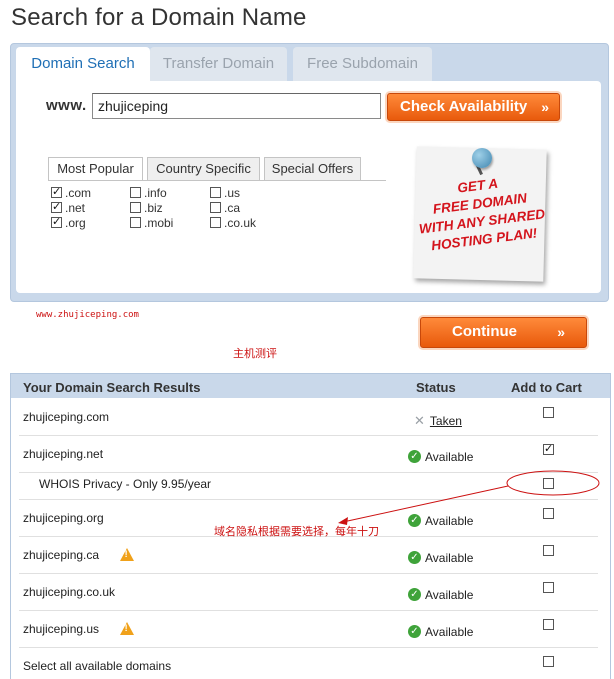  I want to click on tab-transfer-domain: Transfer Domain, so click(218, 64).